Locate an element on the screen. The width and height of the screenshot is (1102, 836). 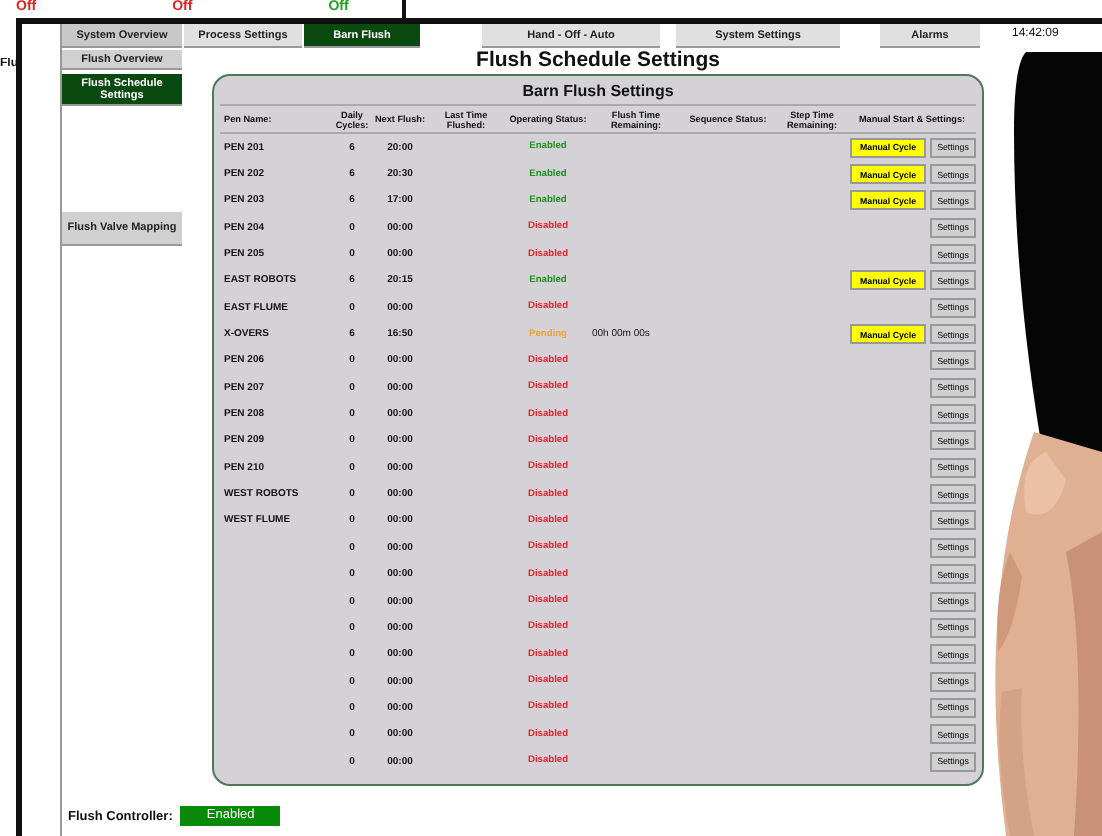
page-title: Flush Schedule Settings is located at coordinates (598, 61).